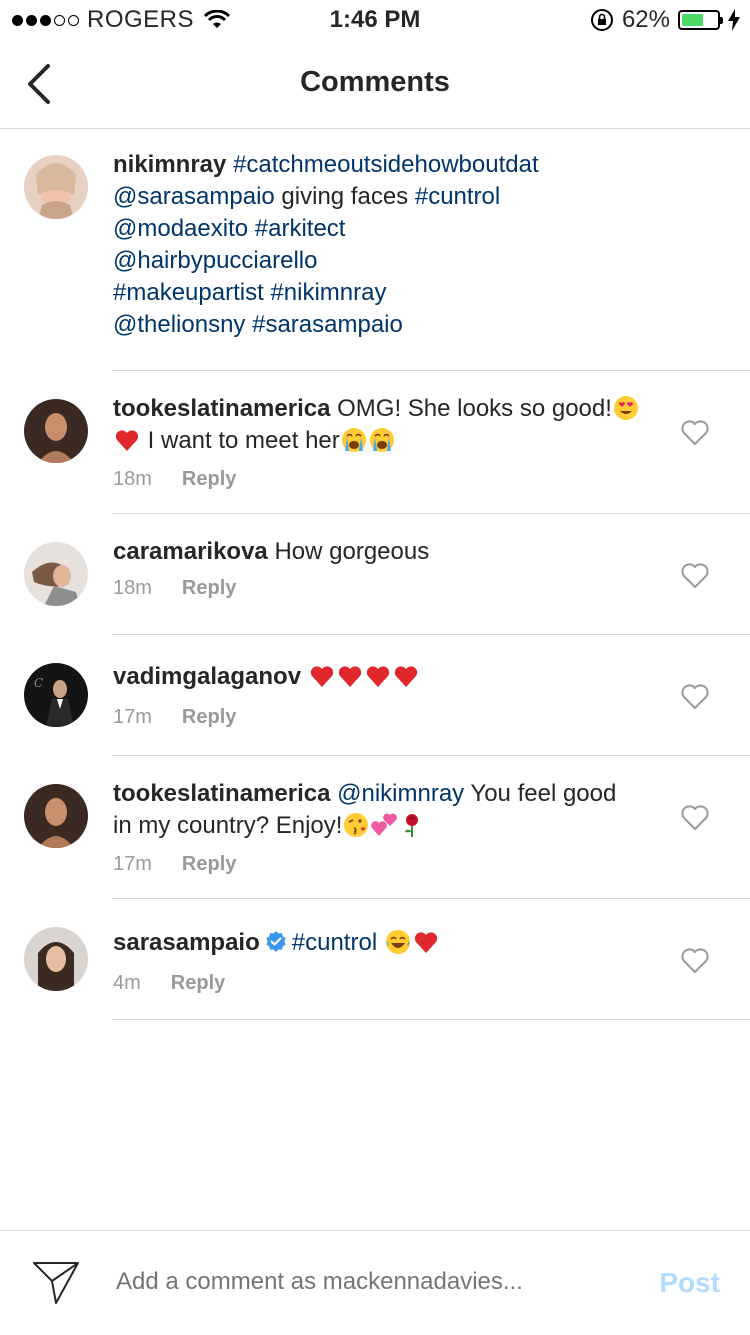 The image size is (750, 1335). What do you see at coordinates (626, 408) in the screenshot?
I see `heart-eyes-emoji` at bounding box center [626, 408].